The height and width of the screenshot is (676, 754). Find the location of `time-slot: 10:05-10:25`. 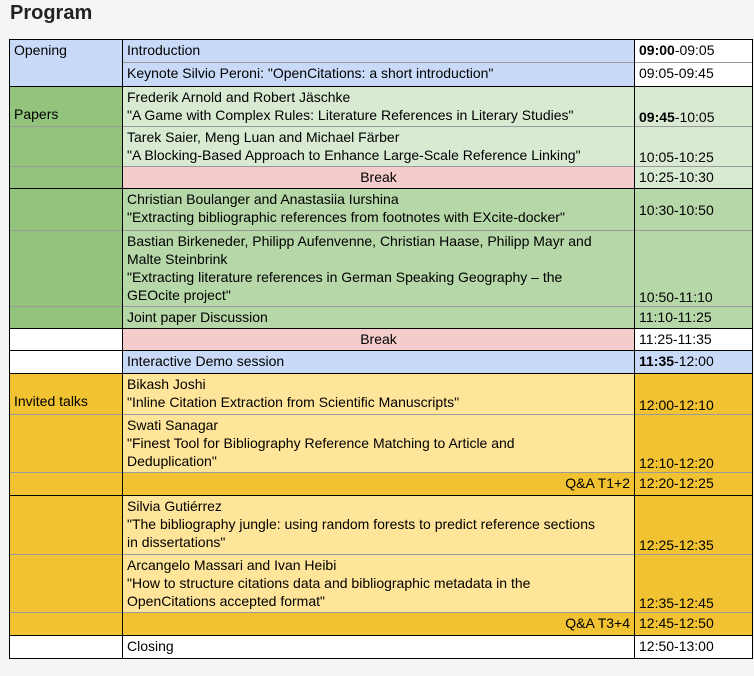

time-slot: 10:05-10:25 is located at coordinates (693, 146).